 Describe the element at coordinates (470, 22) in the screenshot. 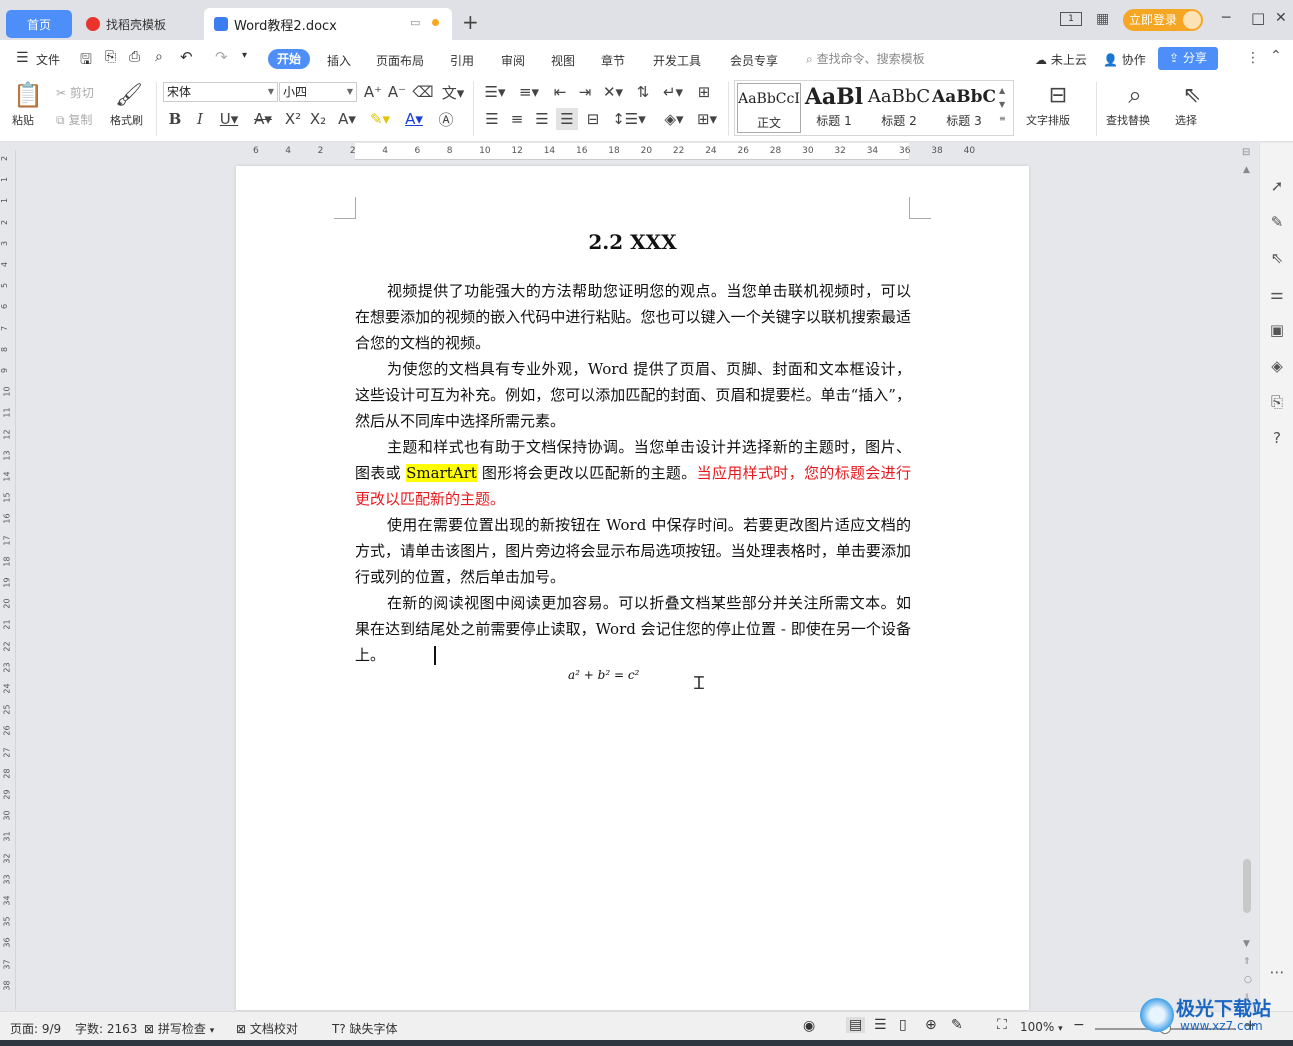

I see `new-tab-button: +` at that location.